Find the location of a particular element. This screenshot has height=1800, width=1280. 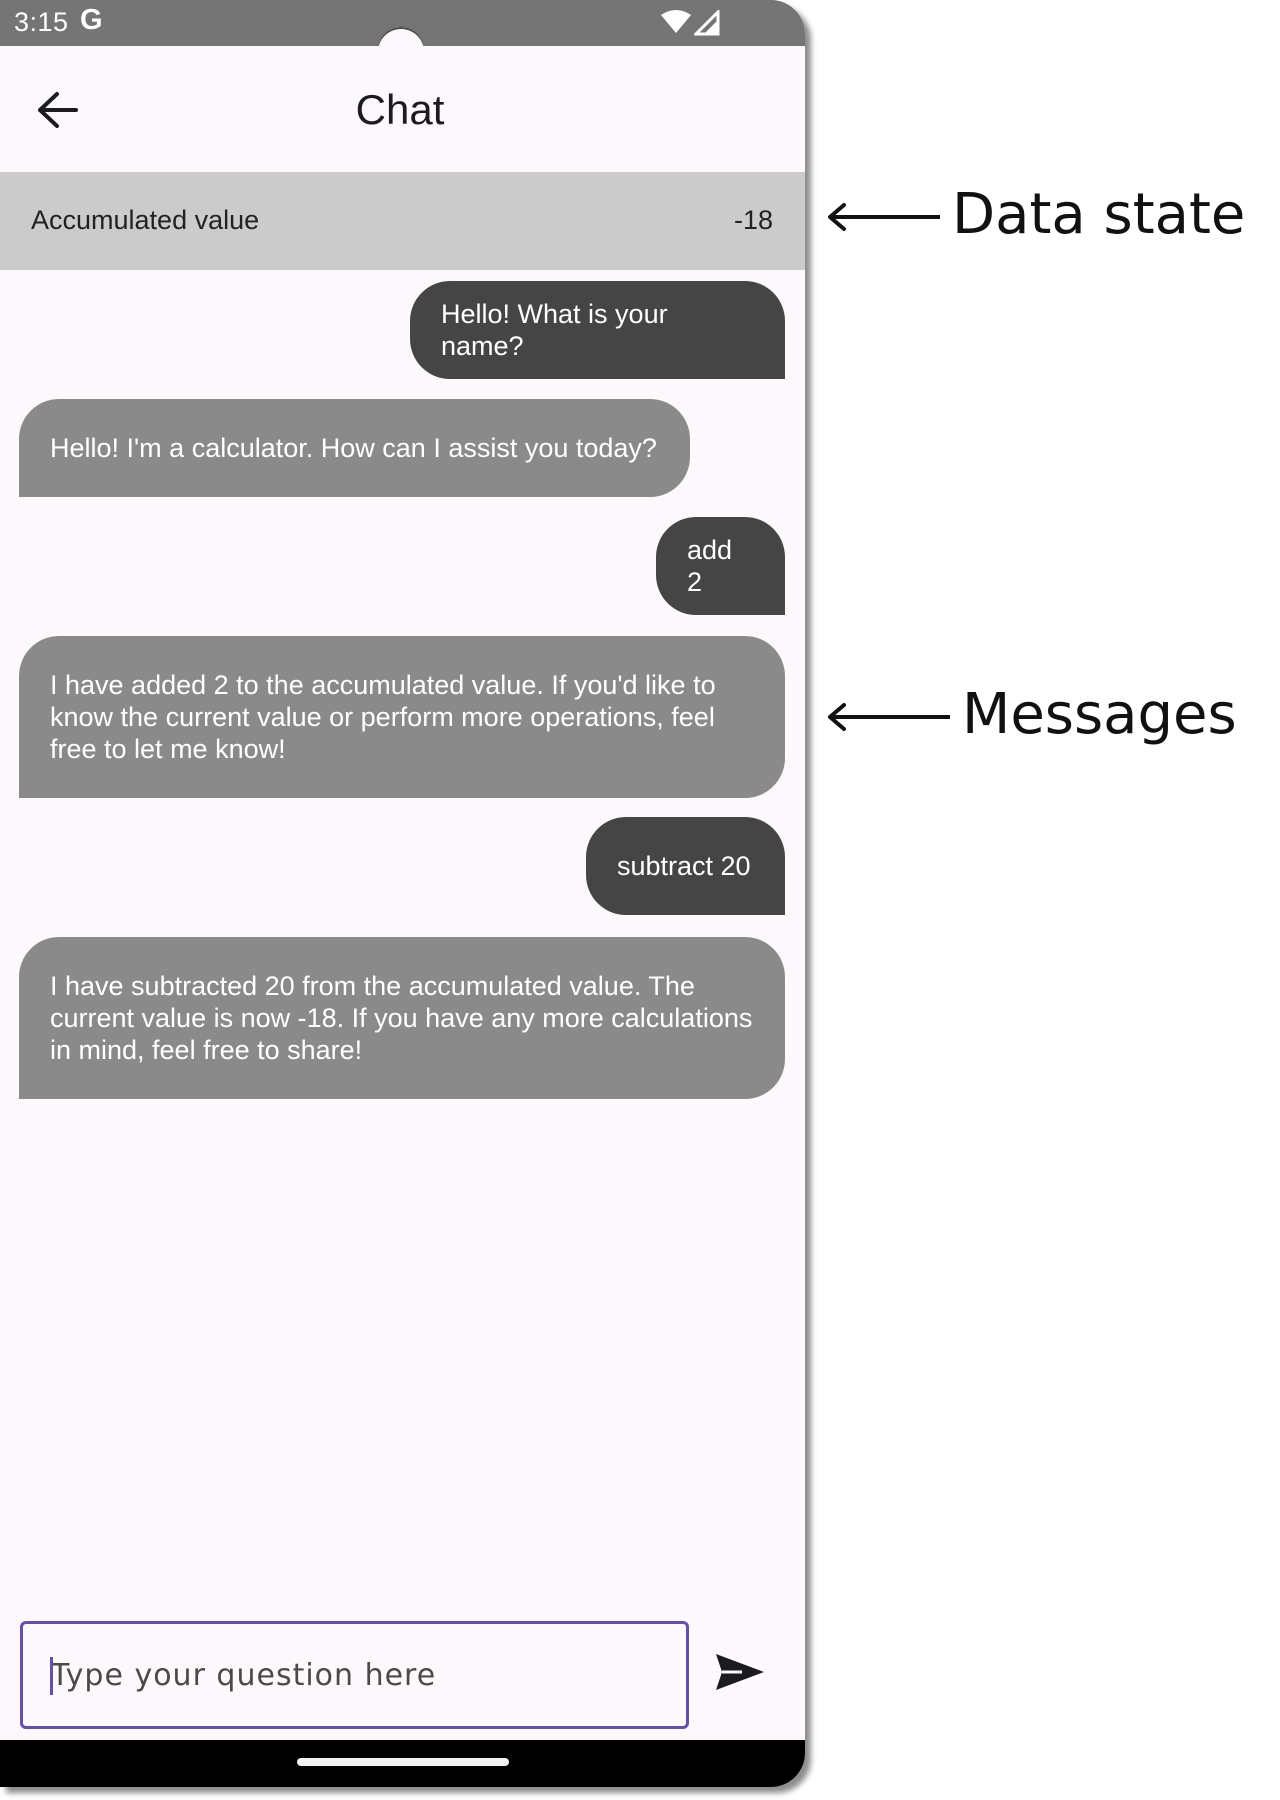

wifi-icon is located at coordinates (676, 21).